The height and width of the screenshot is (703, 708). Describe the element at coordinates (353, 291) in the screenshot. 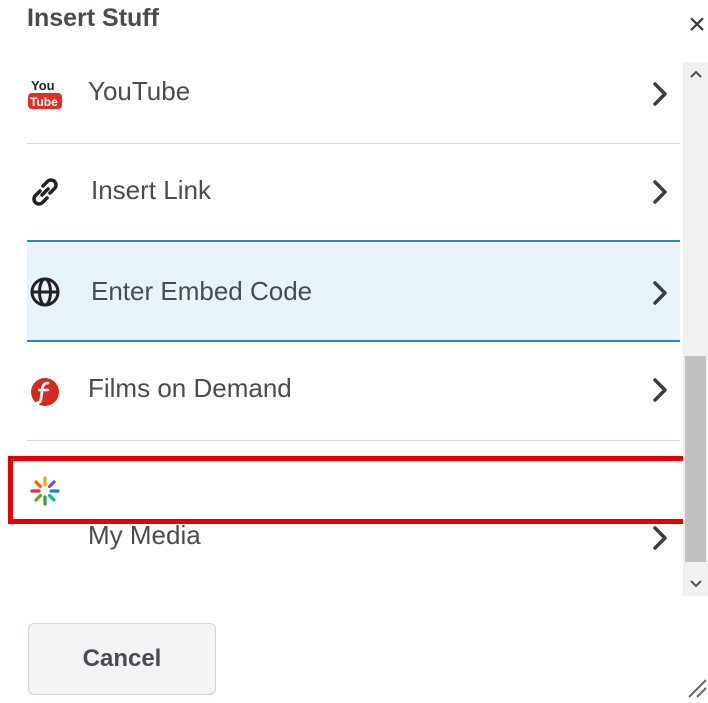

I see `list-item-enter-embed-code: Enter Embed Code` at that location.